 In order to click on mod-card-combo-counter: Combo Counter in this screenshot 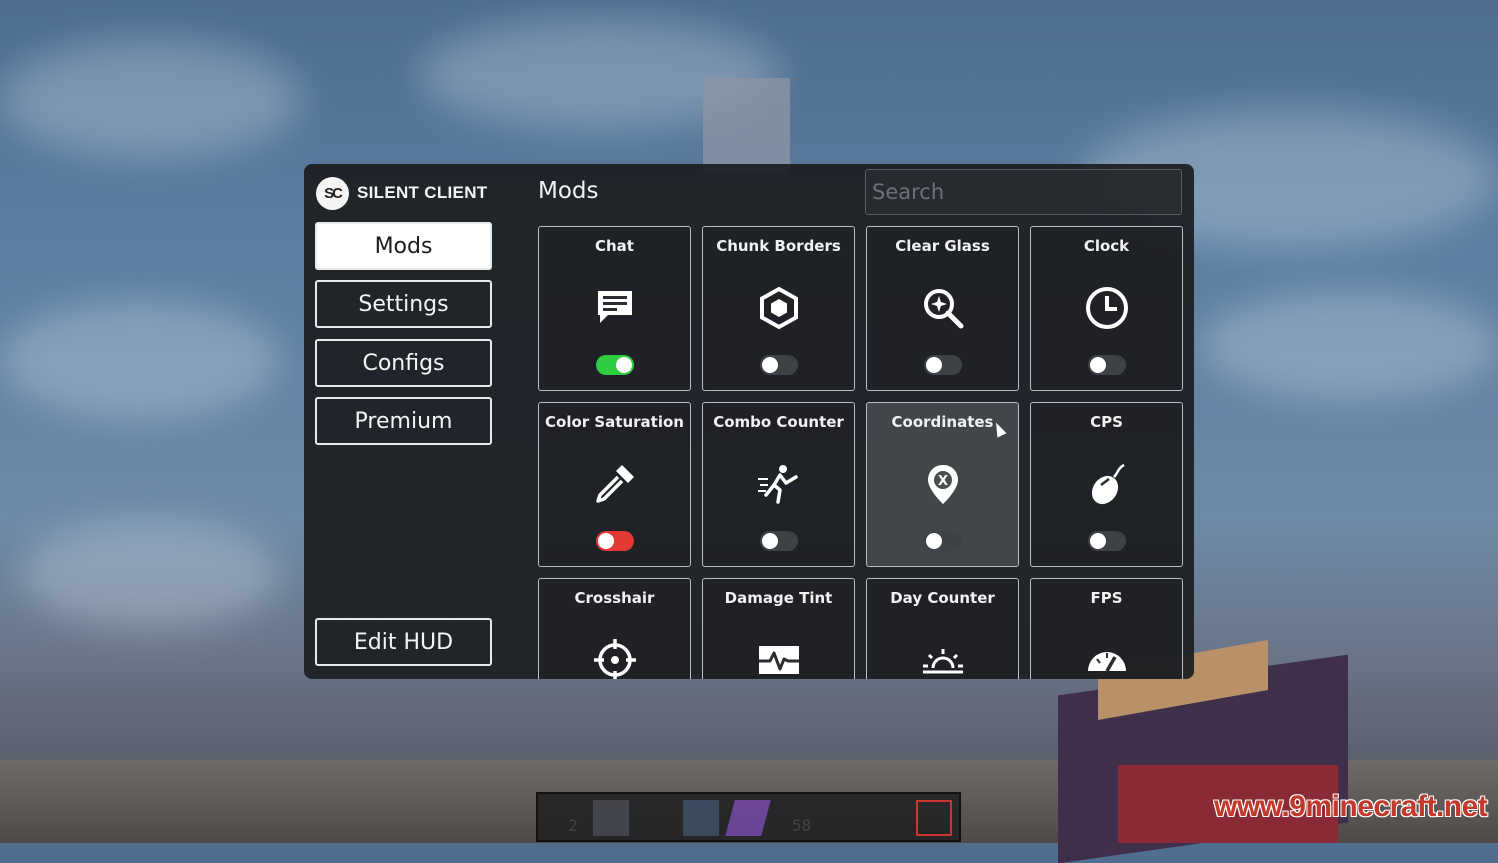, I will do `click(778, 484)`.